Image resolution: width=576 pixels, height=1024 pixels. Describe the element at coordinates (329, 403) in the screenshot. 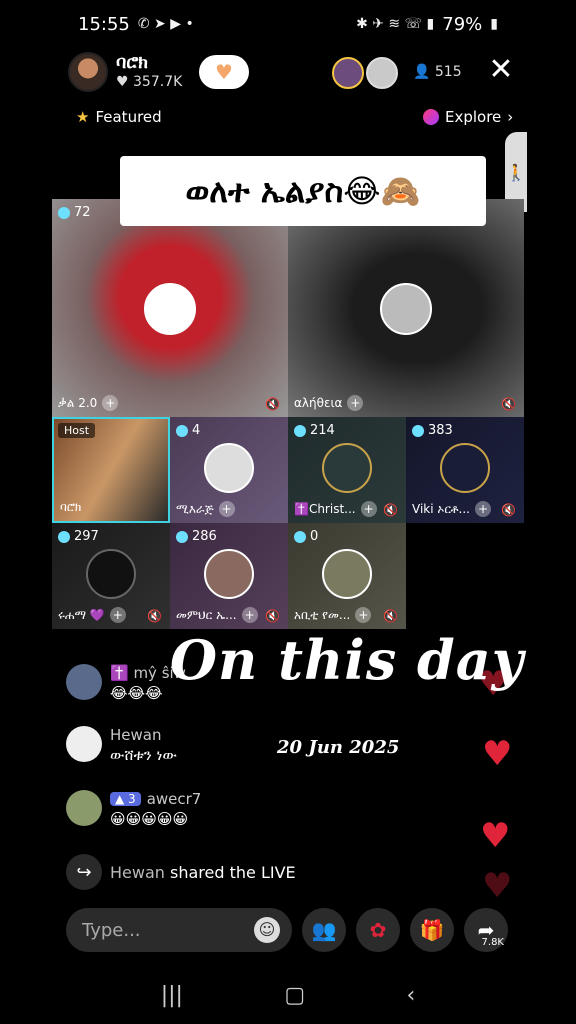

I see `tile-name: αλήθεια +` at that location.